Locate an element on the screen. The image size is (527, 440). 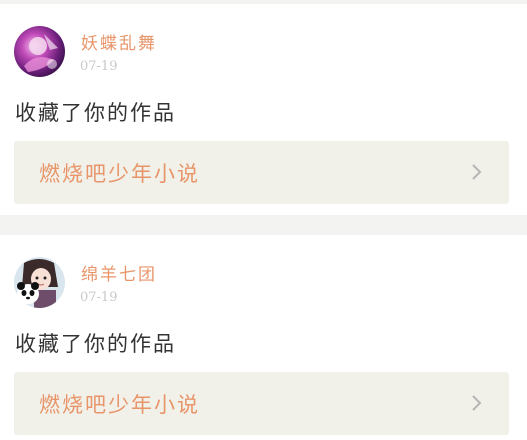
avatar-anime-girl-with-panda-icon is located at coordinates (39, 282).